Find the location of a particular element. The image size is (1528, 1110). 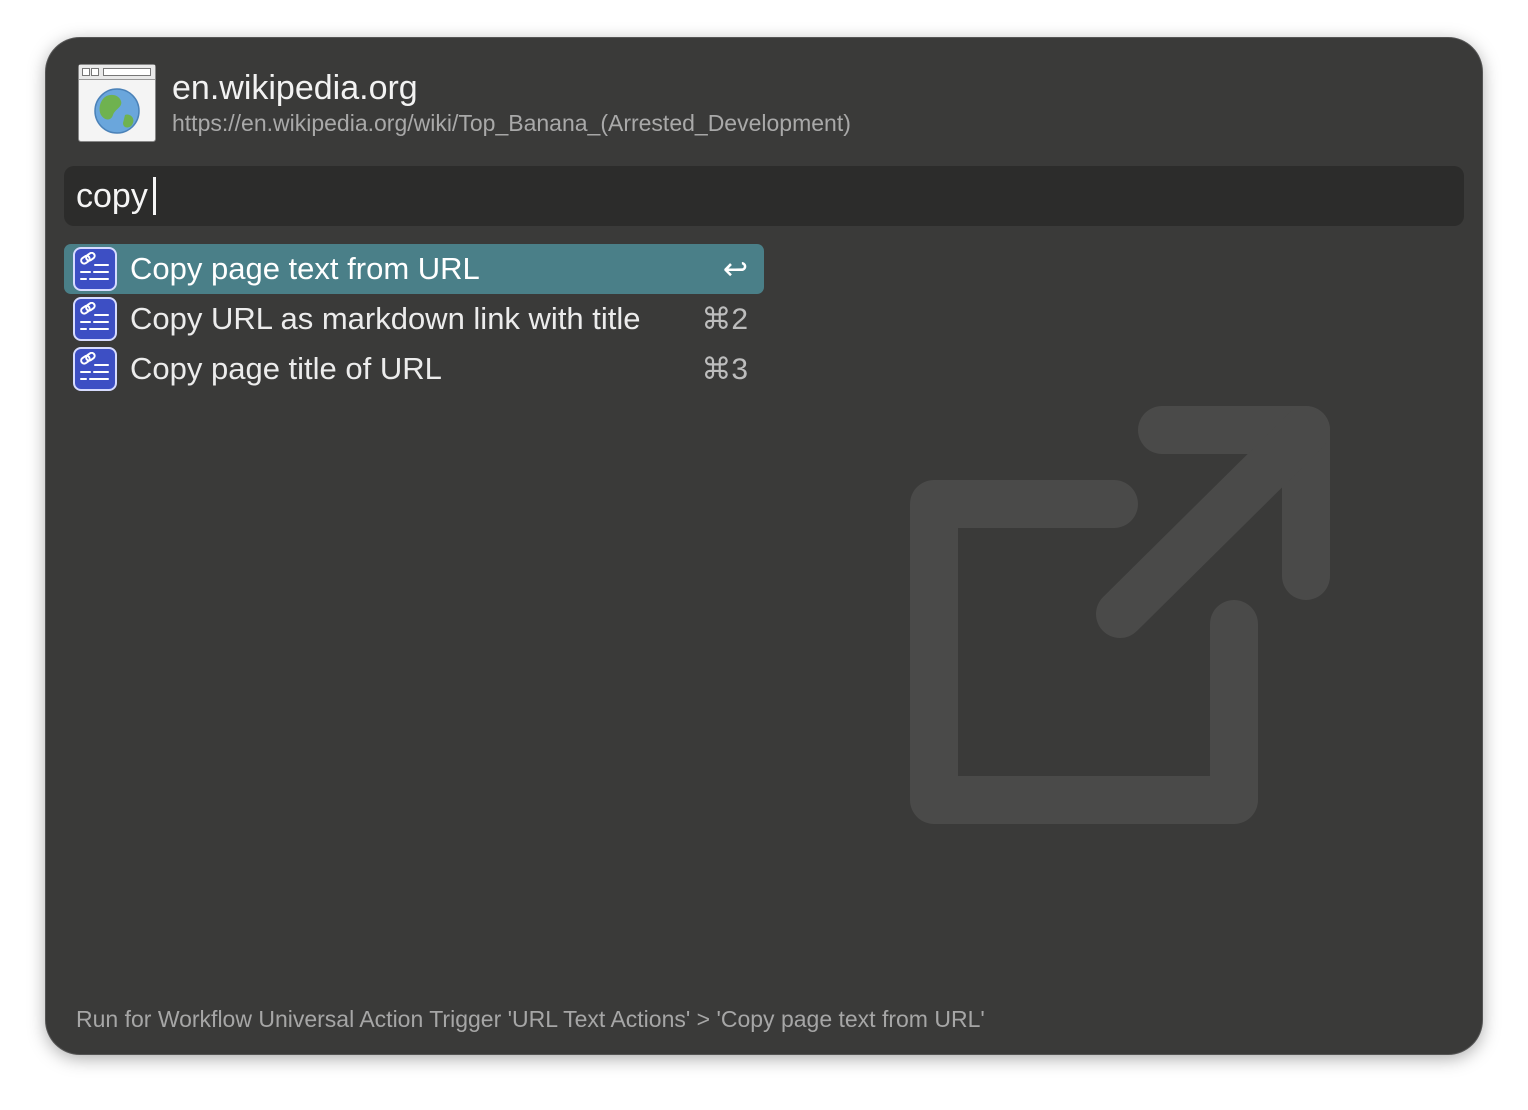

result-label: Copy page title of URL is located at coordinates (286, 368).